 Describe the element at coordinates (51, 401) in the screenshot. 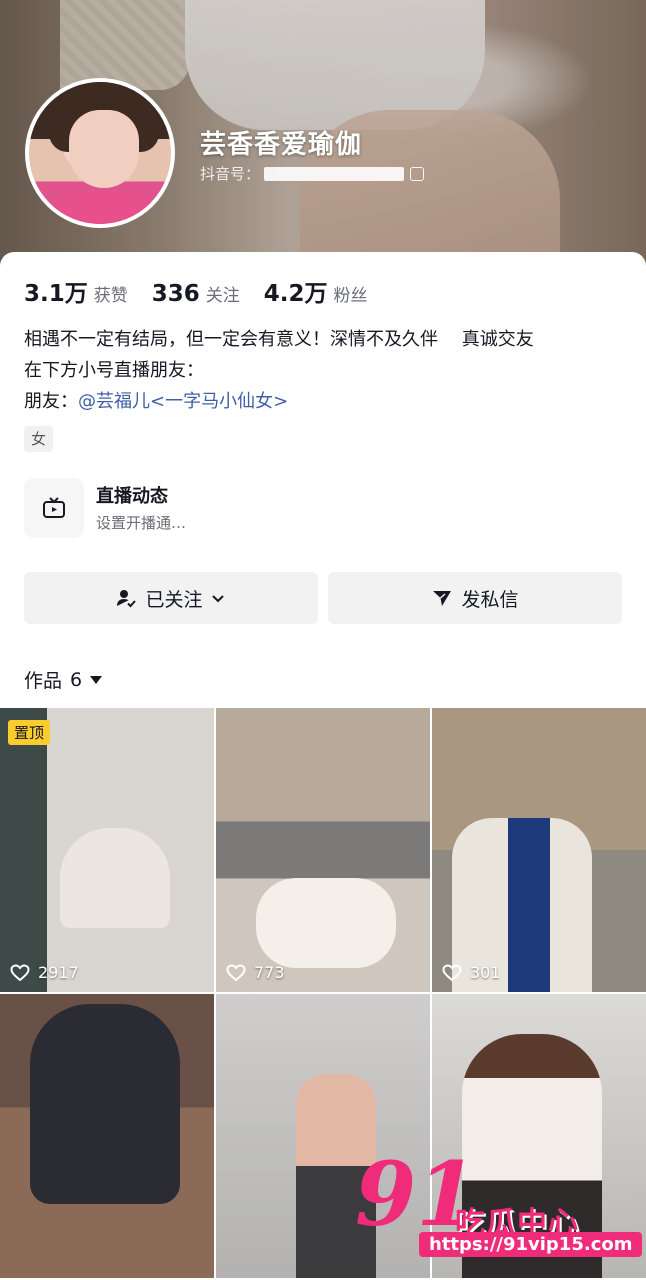

I see `bio-line-3-prefix: 朋友：` at that location.